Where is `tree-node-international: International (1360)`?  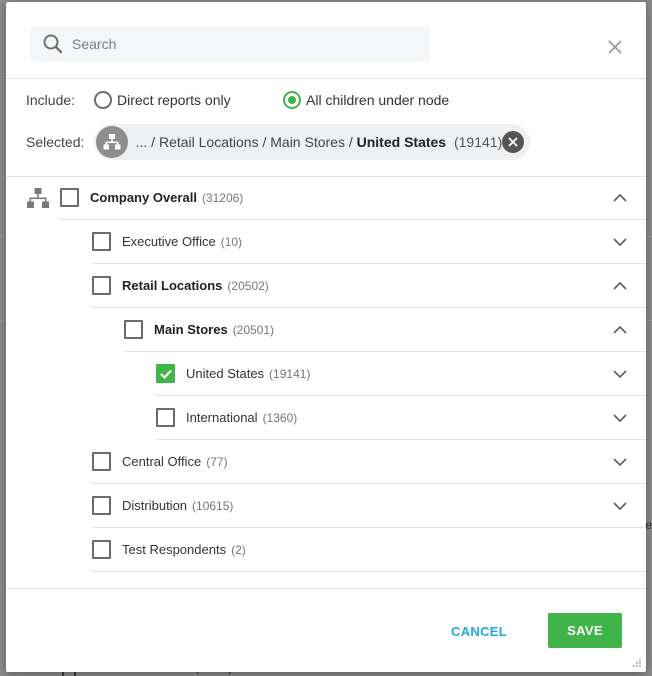 tree-node-international: International (1360) is located at coordinates (401, 418).